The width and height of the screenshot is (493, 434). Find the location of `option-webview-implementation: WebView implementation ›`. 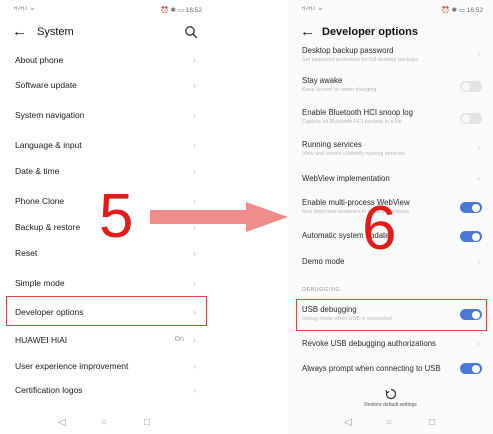

option-webview-implementation: WebView implementation › is located at coordinates (390, 180).